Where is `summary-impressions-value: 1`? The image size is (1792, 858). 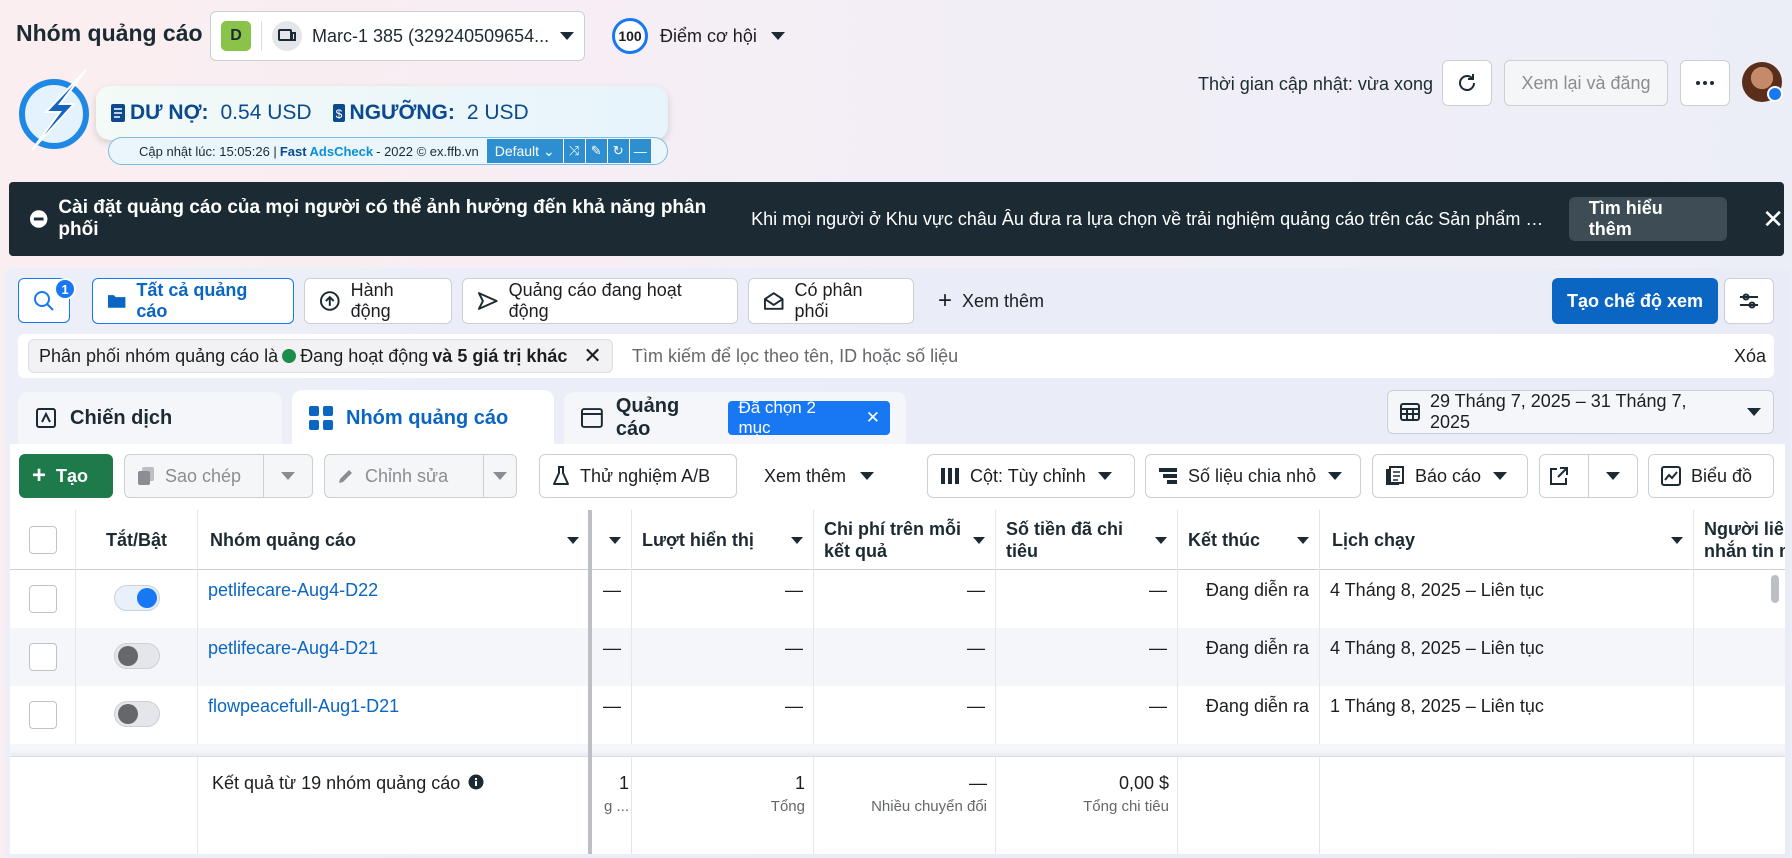
summary-impressions-value: 1 is located at coordinates (799, 783).